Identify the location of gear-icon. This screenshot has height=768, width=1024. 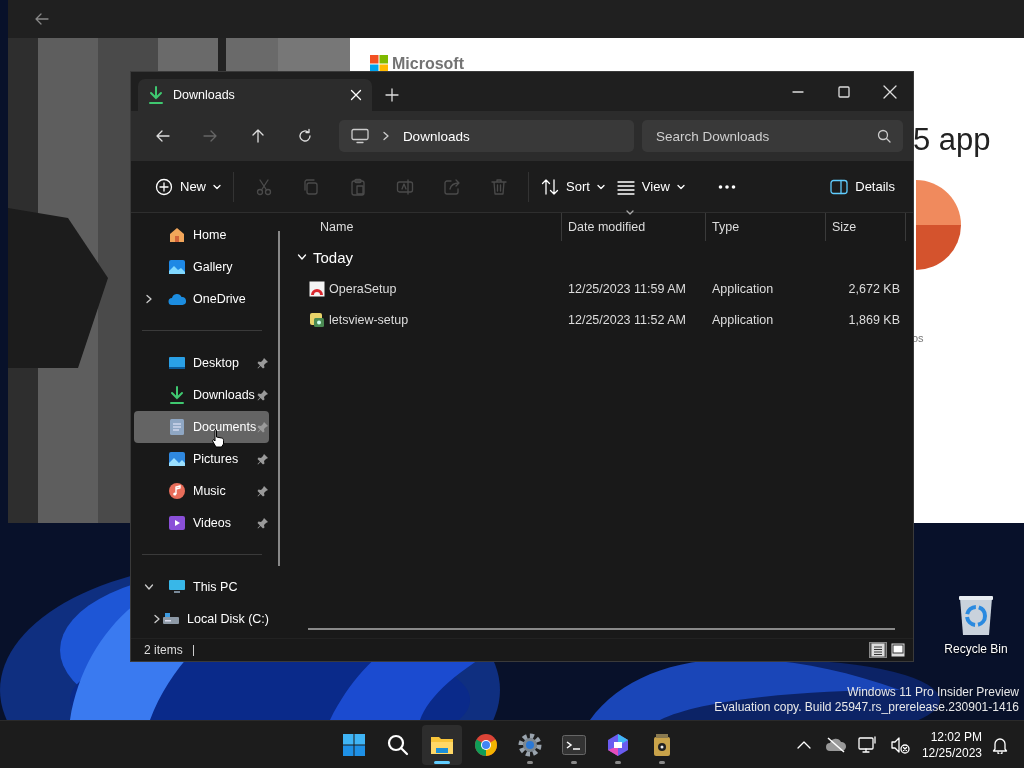
(530, 744).